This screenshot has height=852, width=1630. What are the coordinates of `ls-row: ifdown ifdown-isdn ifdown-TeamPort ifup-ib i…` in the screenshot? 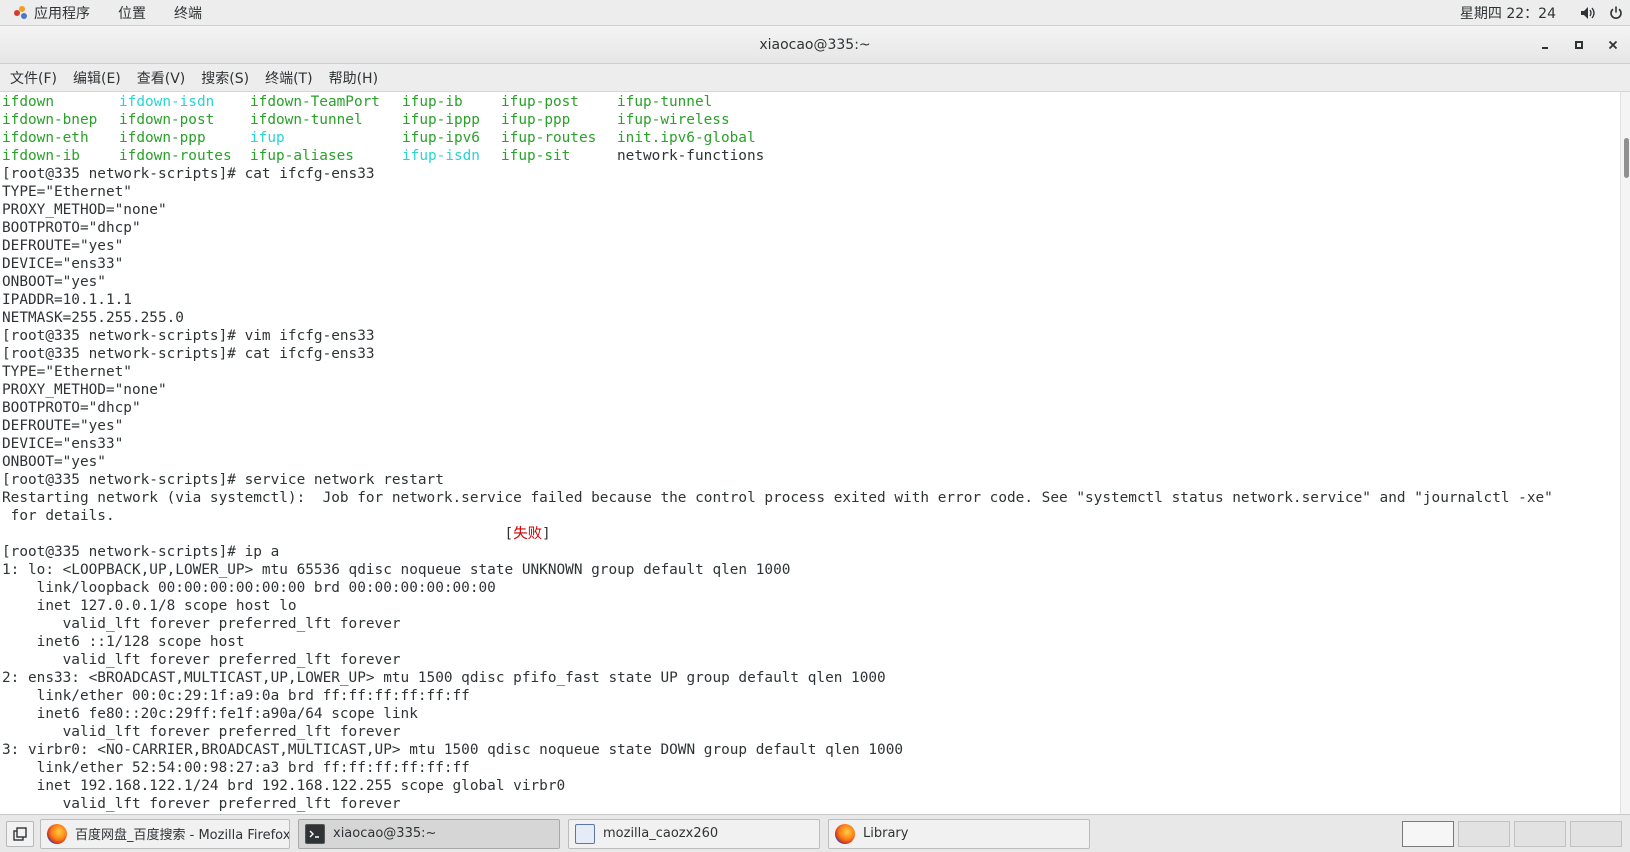 It's located at (811, 102).